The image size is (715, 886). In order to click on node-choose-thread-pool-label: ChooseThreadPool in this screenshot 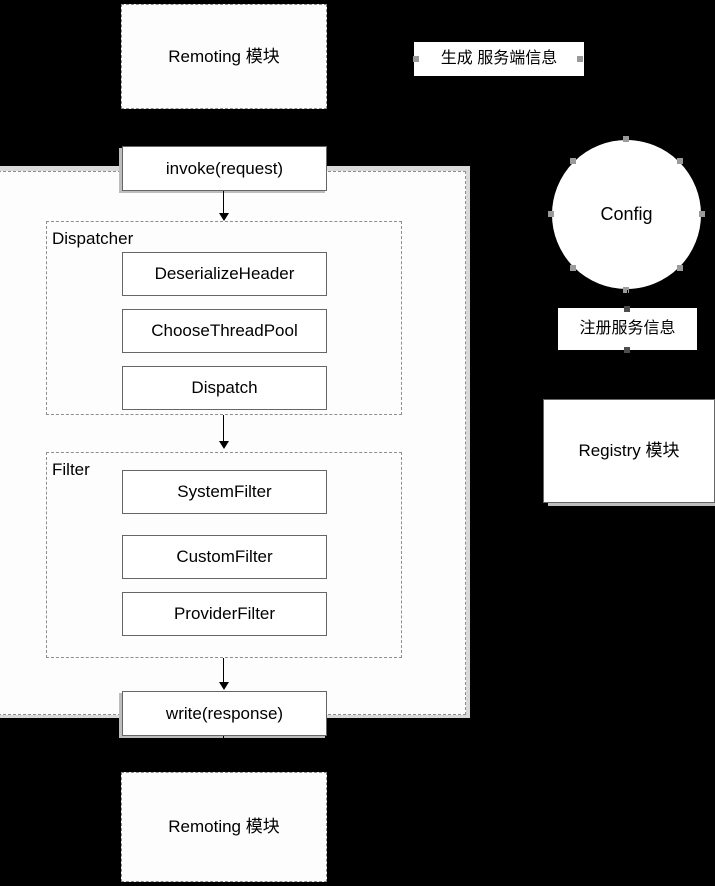, I will do `click(224, 331)`.